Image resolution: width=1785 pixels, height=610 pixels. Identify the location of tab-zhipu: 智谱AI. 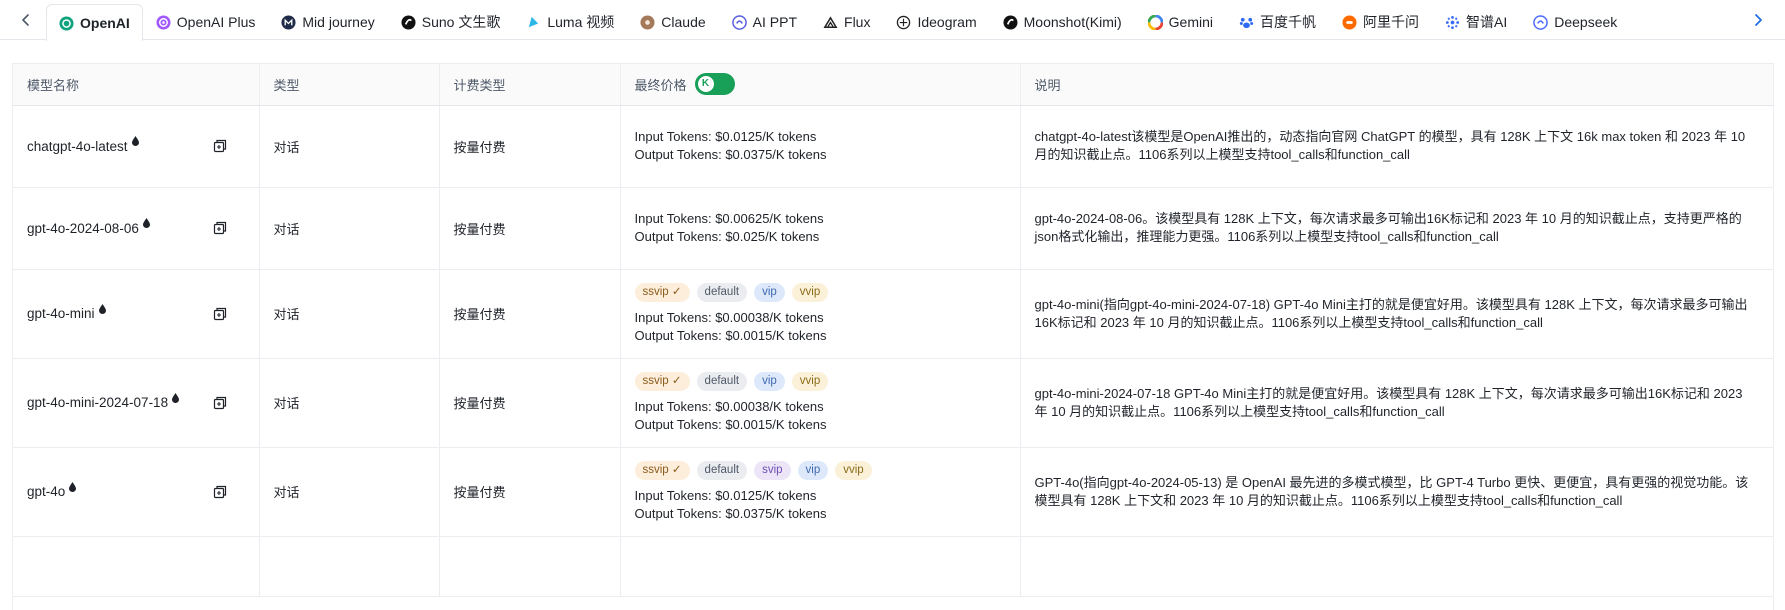
(1476, 21).